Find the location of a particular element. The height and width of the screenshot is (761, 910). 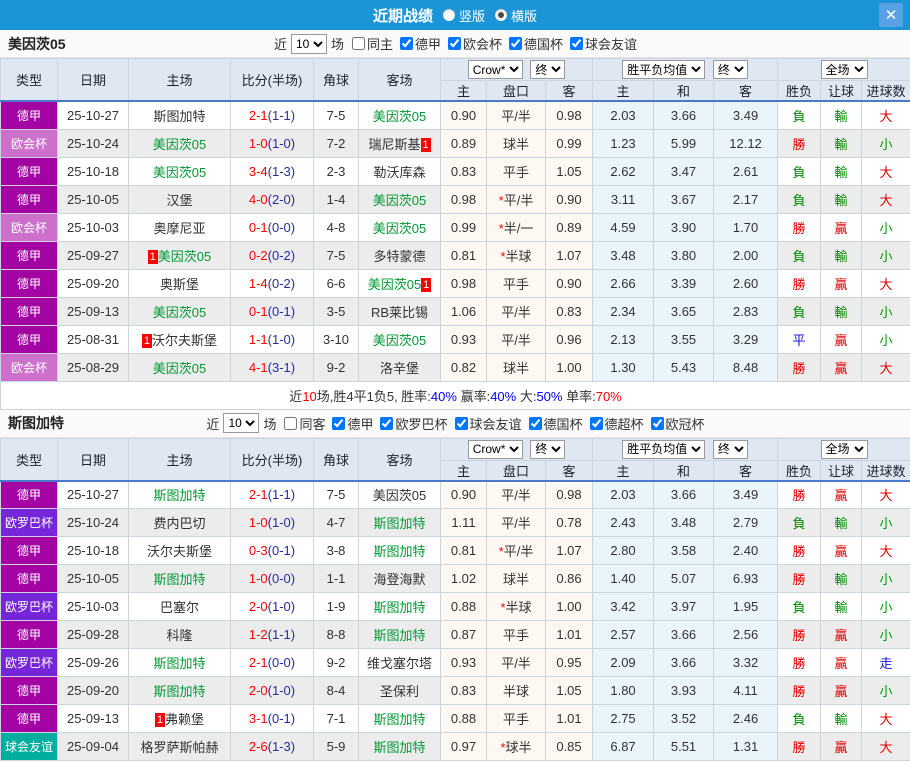

avg-away: 2.40 is located at coordinates (746, 551).